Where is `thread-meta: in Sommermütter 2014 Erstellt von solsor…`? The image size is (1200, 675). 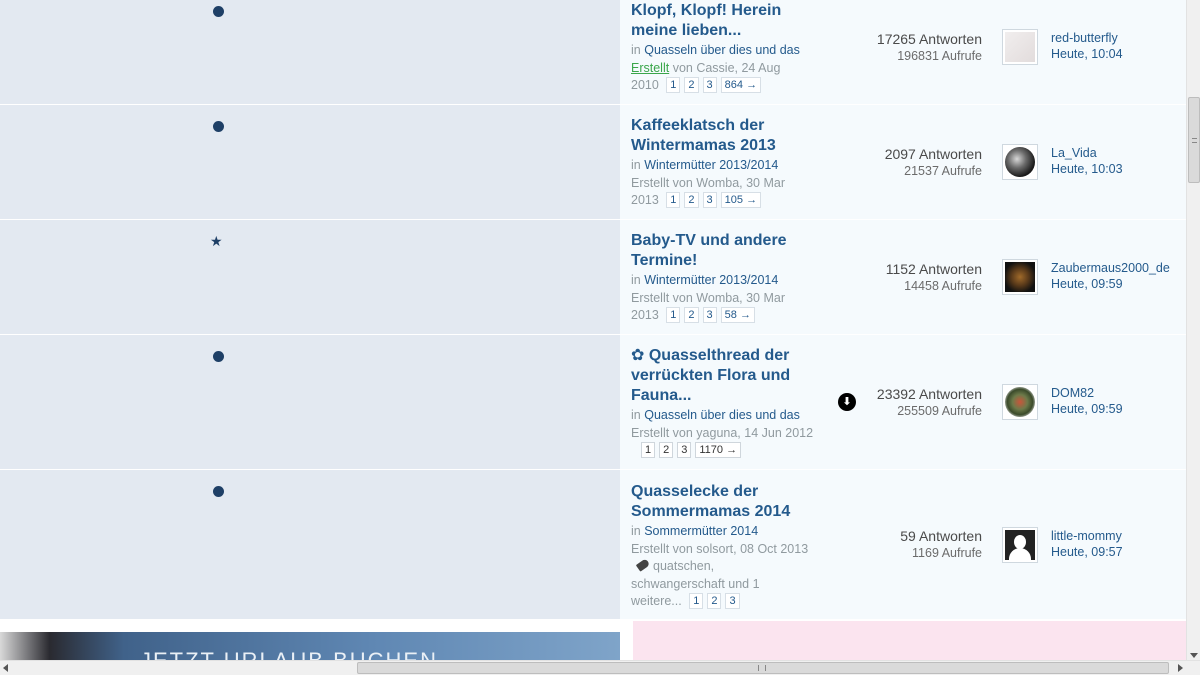
thread-meta: in Sommermütter 2014 Erstellt von solsor… is located at coordinates (726, 567).